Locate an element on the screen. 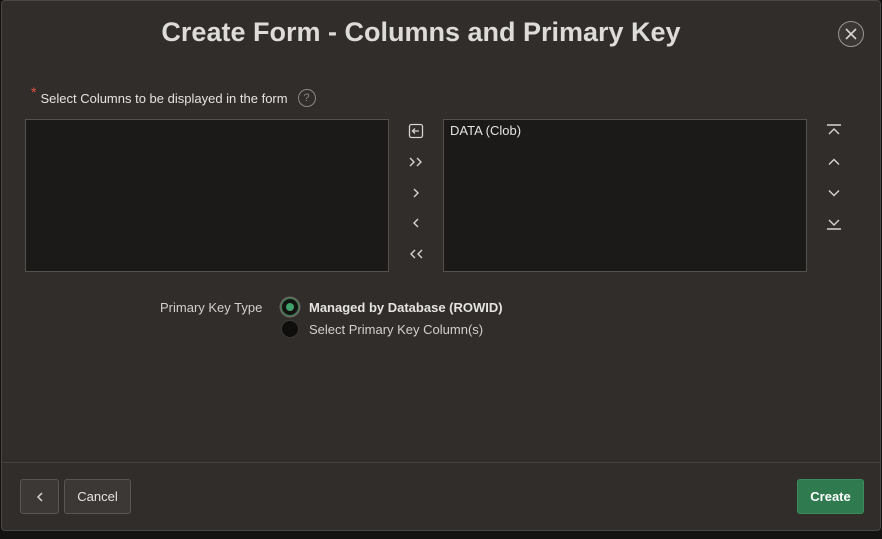 This screenshot has width=882, height=539. radio-option-rowid: Managed by Database (ROWID) is located at coordinates (392, 307).